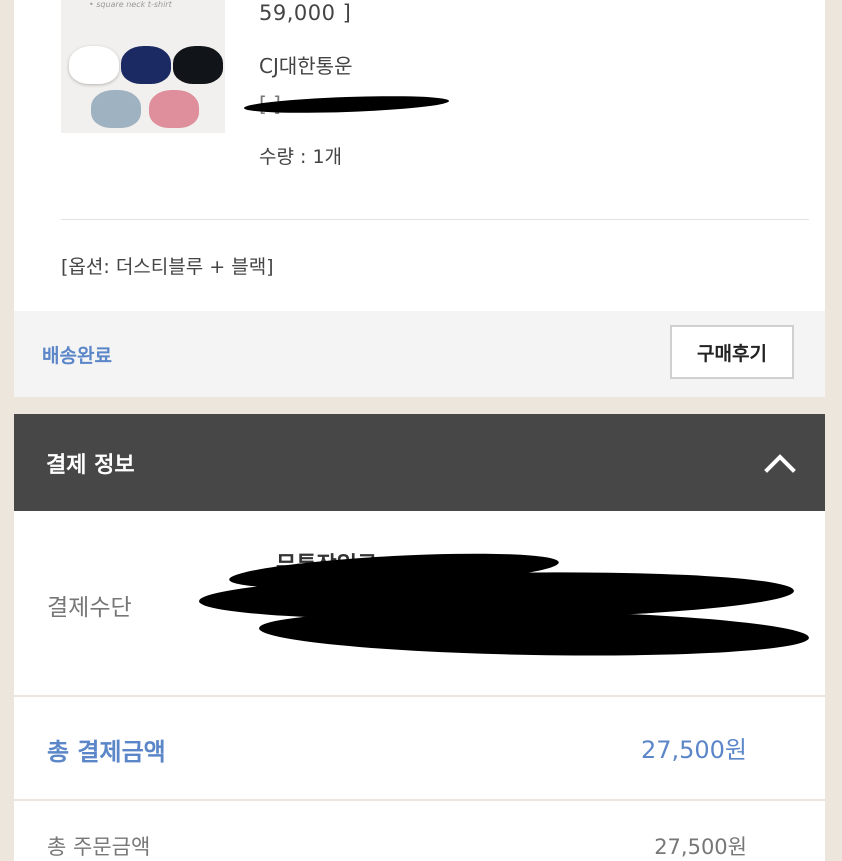 This screenshot has height=861, width=842. I want to click on delivery-carrier: CJ대한통운, so click(306, 66).